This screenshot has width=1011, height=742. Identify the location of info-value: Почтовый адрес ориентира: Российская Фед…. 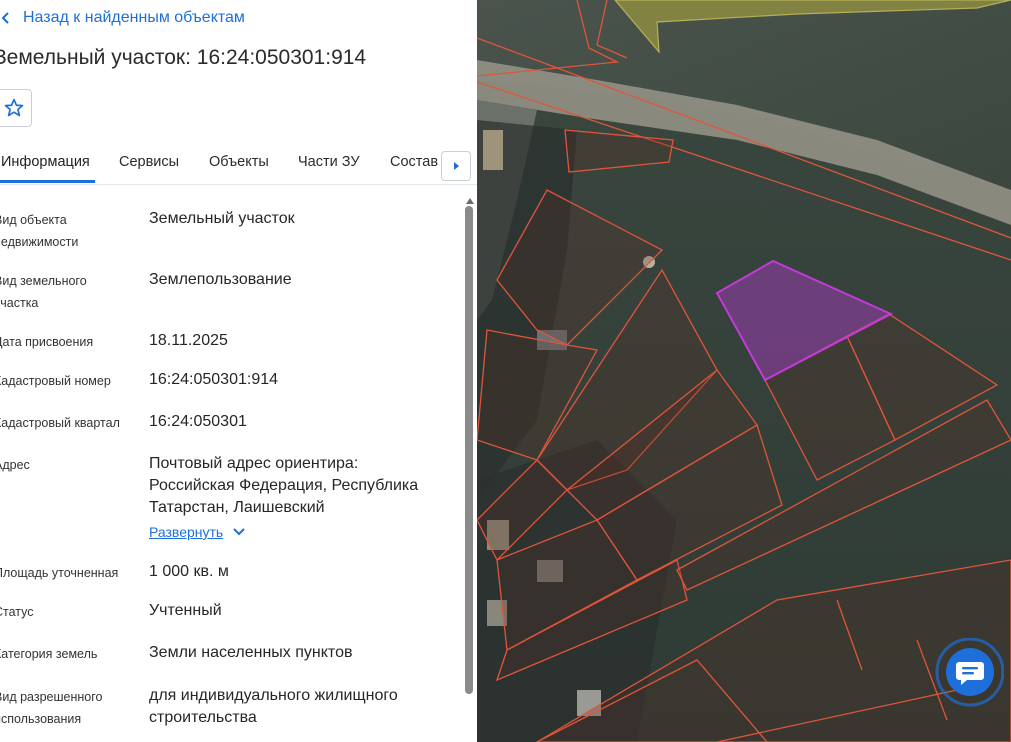
(284, 485).